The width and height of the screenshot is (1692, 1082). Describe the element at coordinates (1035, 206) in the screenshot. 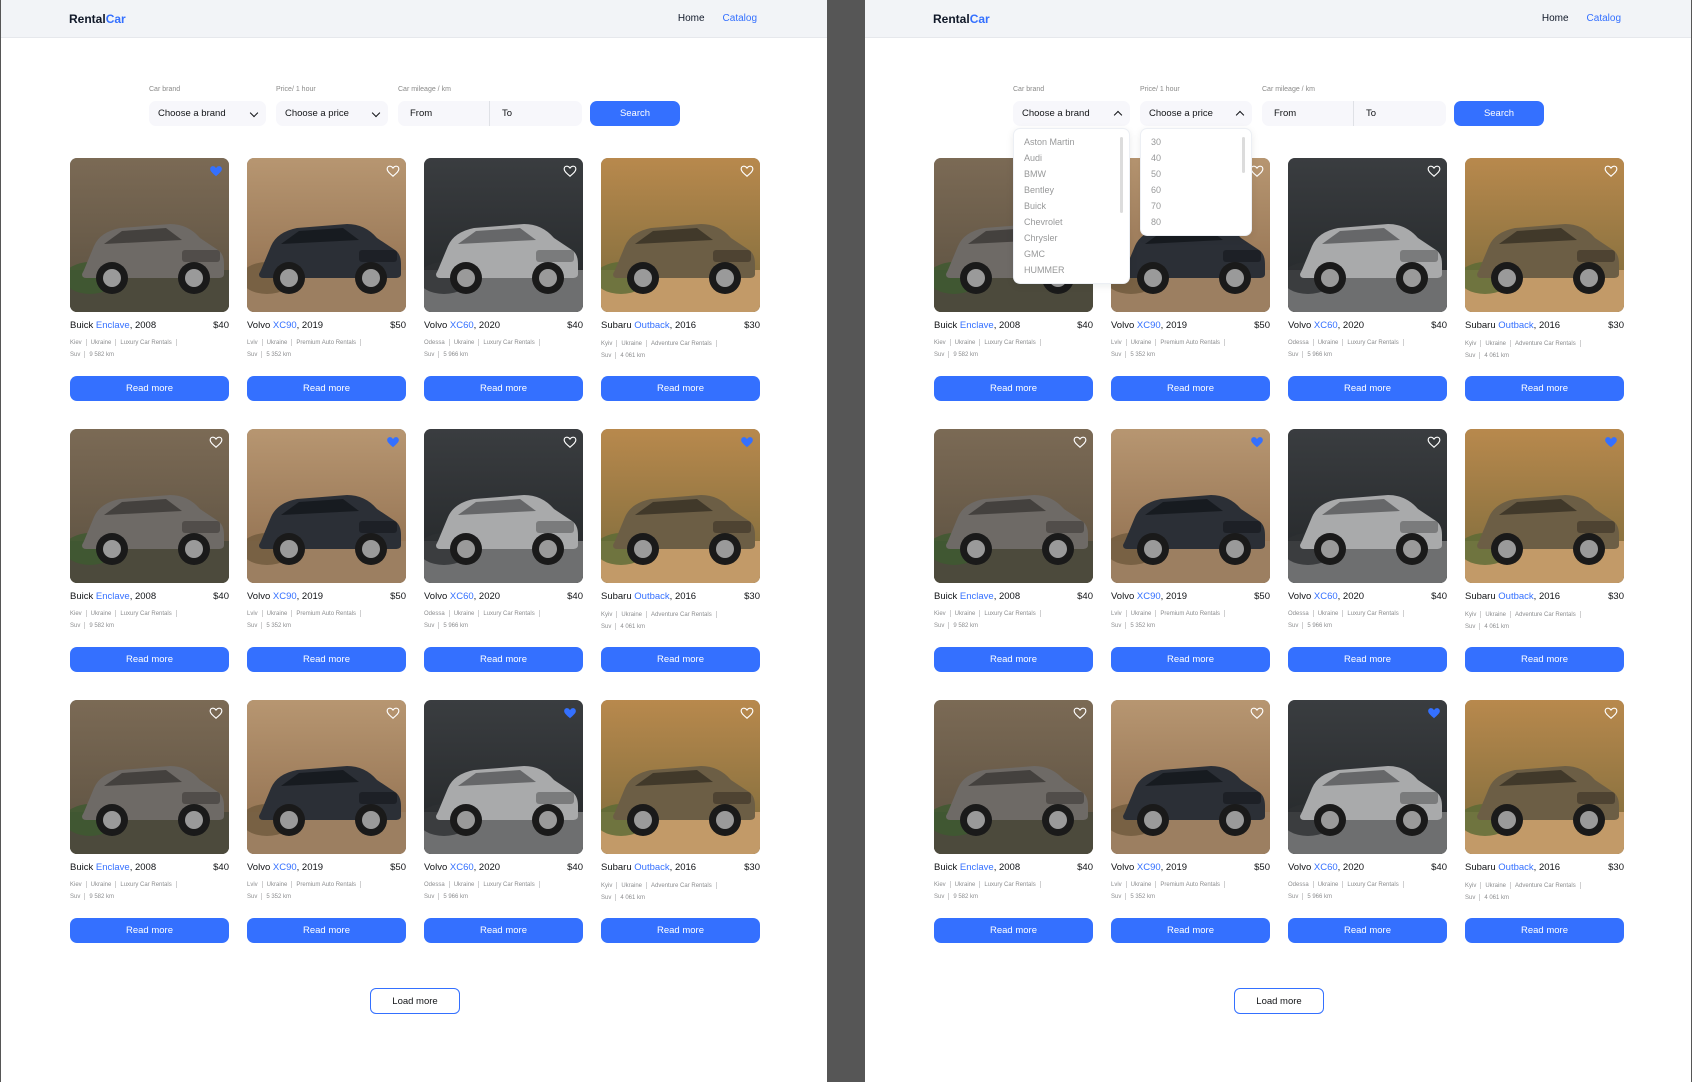

I see `brand-option: Buick` at that location.